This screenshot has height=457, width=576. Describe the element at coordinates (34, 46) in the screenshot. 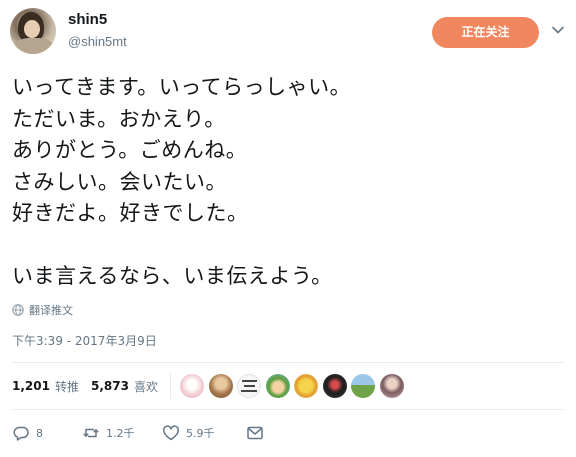

I see `avatar-body` at that location.